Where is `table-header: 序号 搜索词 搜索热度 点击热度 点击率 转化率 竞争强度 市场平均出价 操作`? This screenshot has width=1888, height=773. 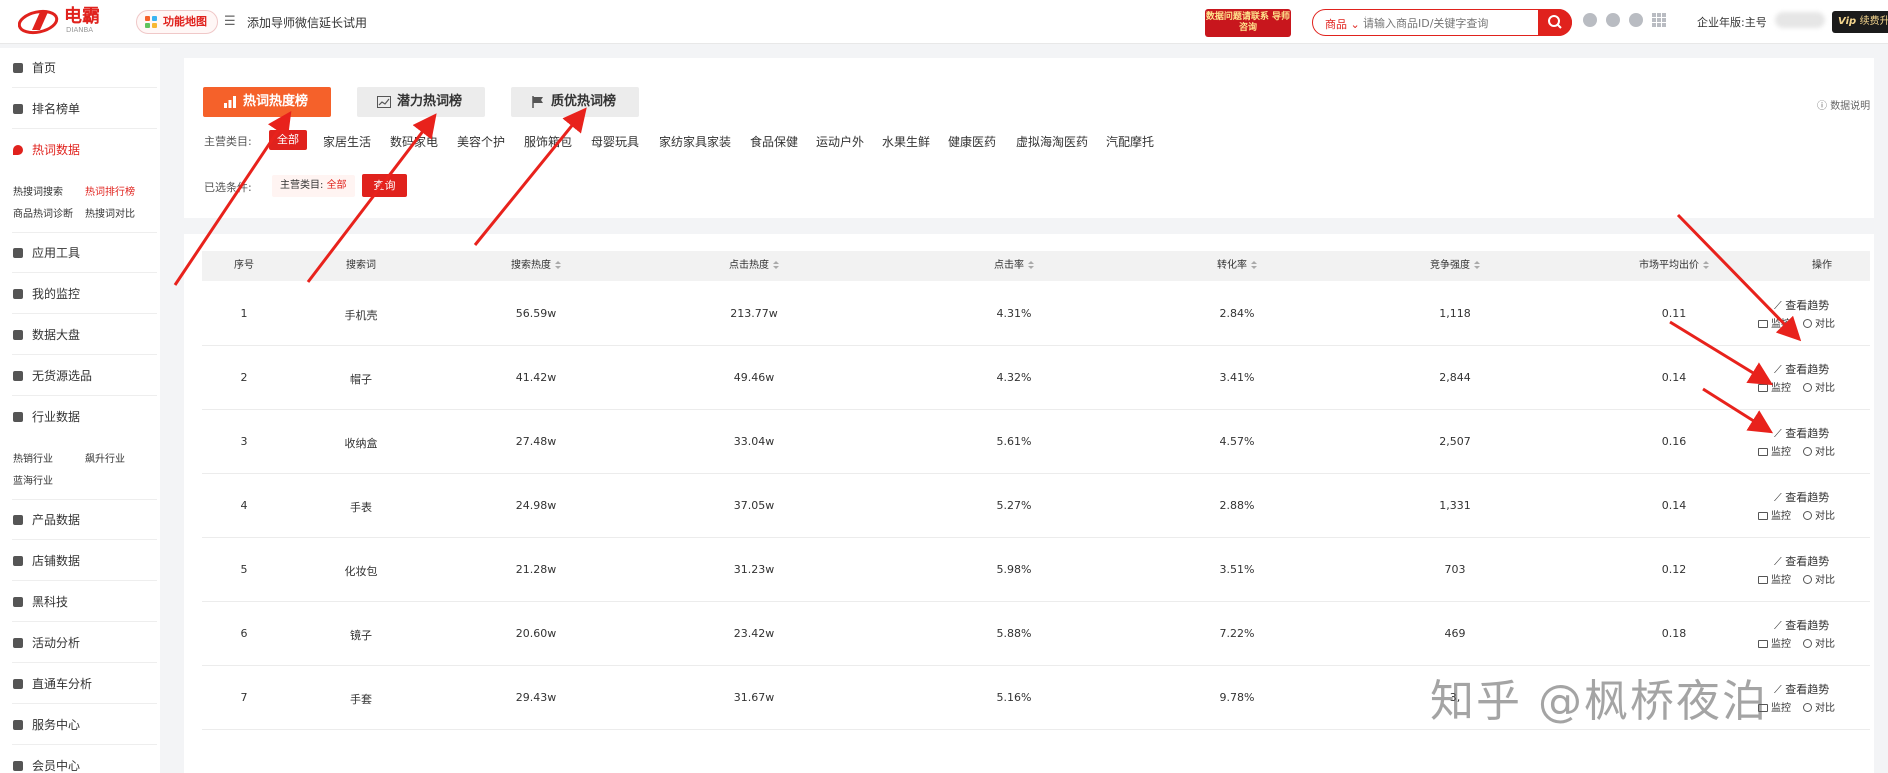 table-header: 序号 搜索词 搜索热度 点击热度 点击率 转化率 竞争强度 市场平均出价 操作 is located at coordinates (1036, 266).